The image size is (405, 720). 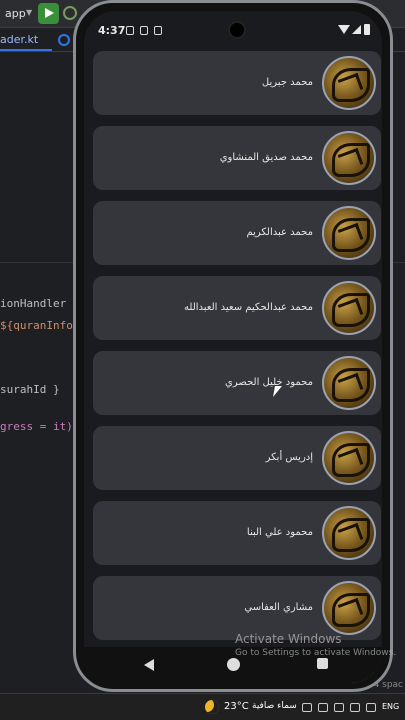 I want to click on weather-temperature: 23°C, so click(x=236, y=706).